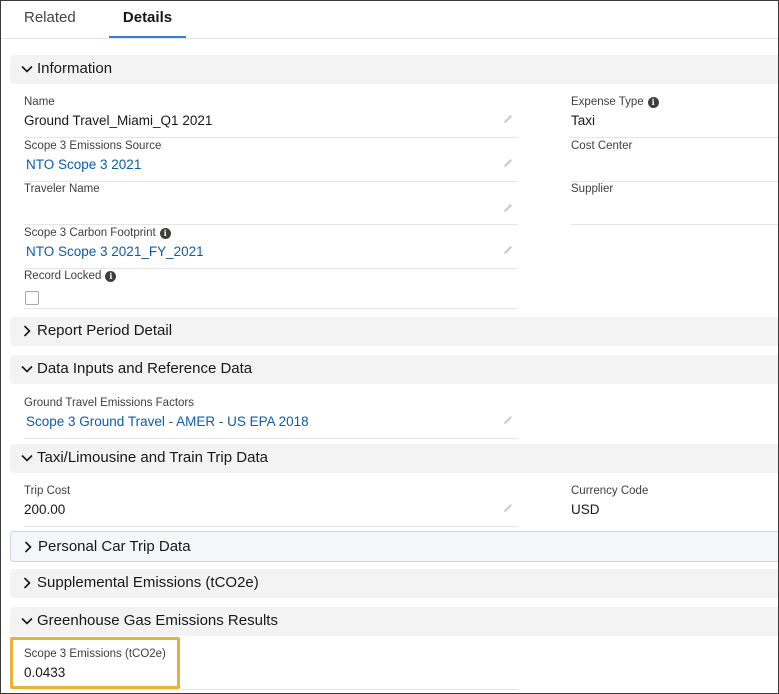  What do you see at coordinates (271, 203) in the screenshot?
I see `field-traveler-name: Traveler Name` at bounding box center [271, 203].